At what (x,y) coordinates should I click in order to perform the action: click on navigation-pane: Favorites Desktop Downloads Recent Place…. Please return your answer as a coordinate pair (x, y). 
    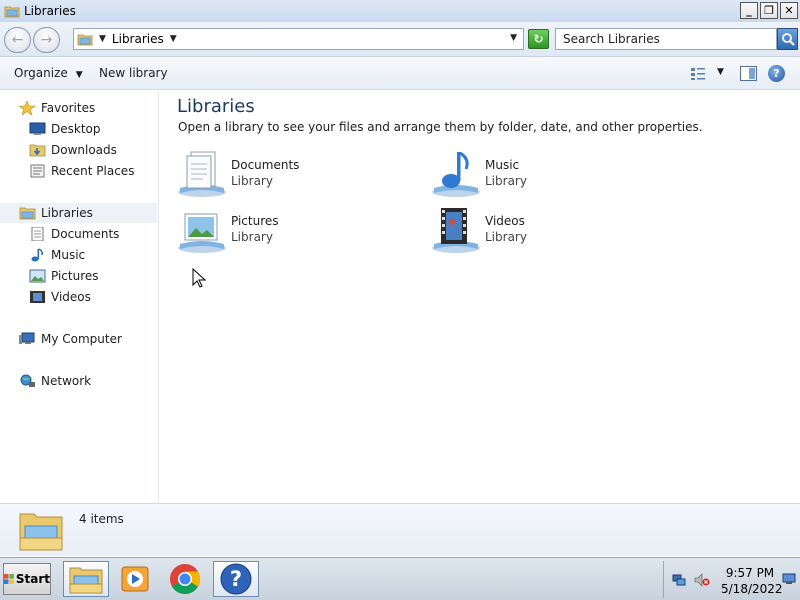
    Looking at the image, I should click on (79, 296).